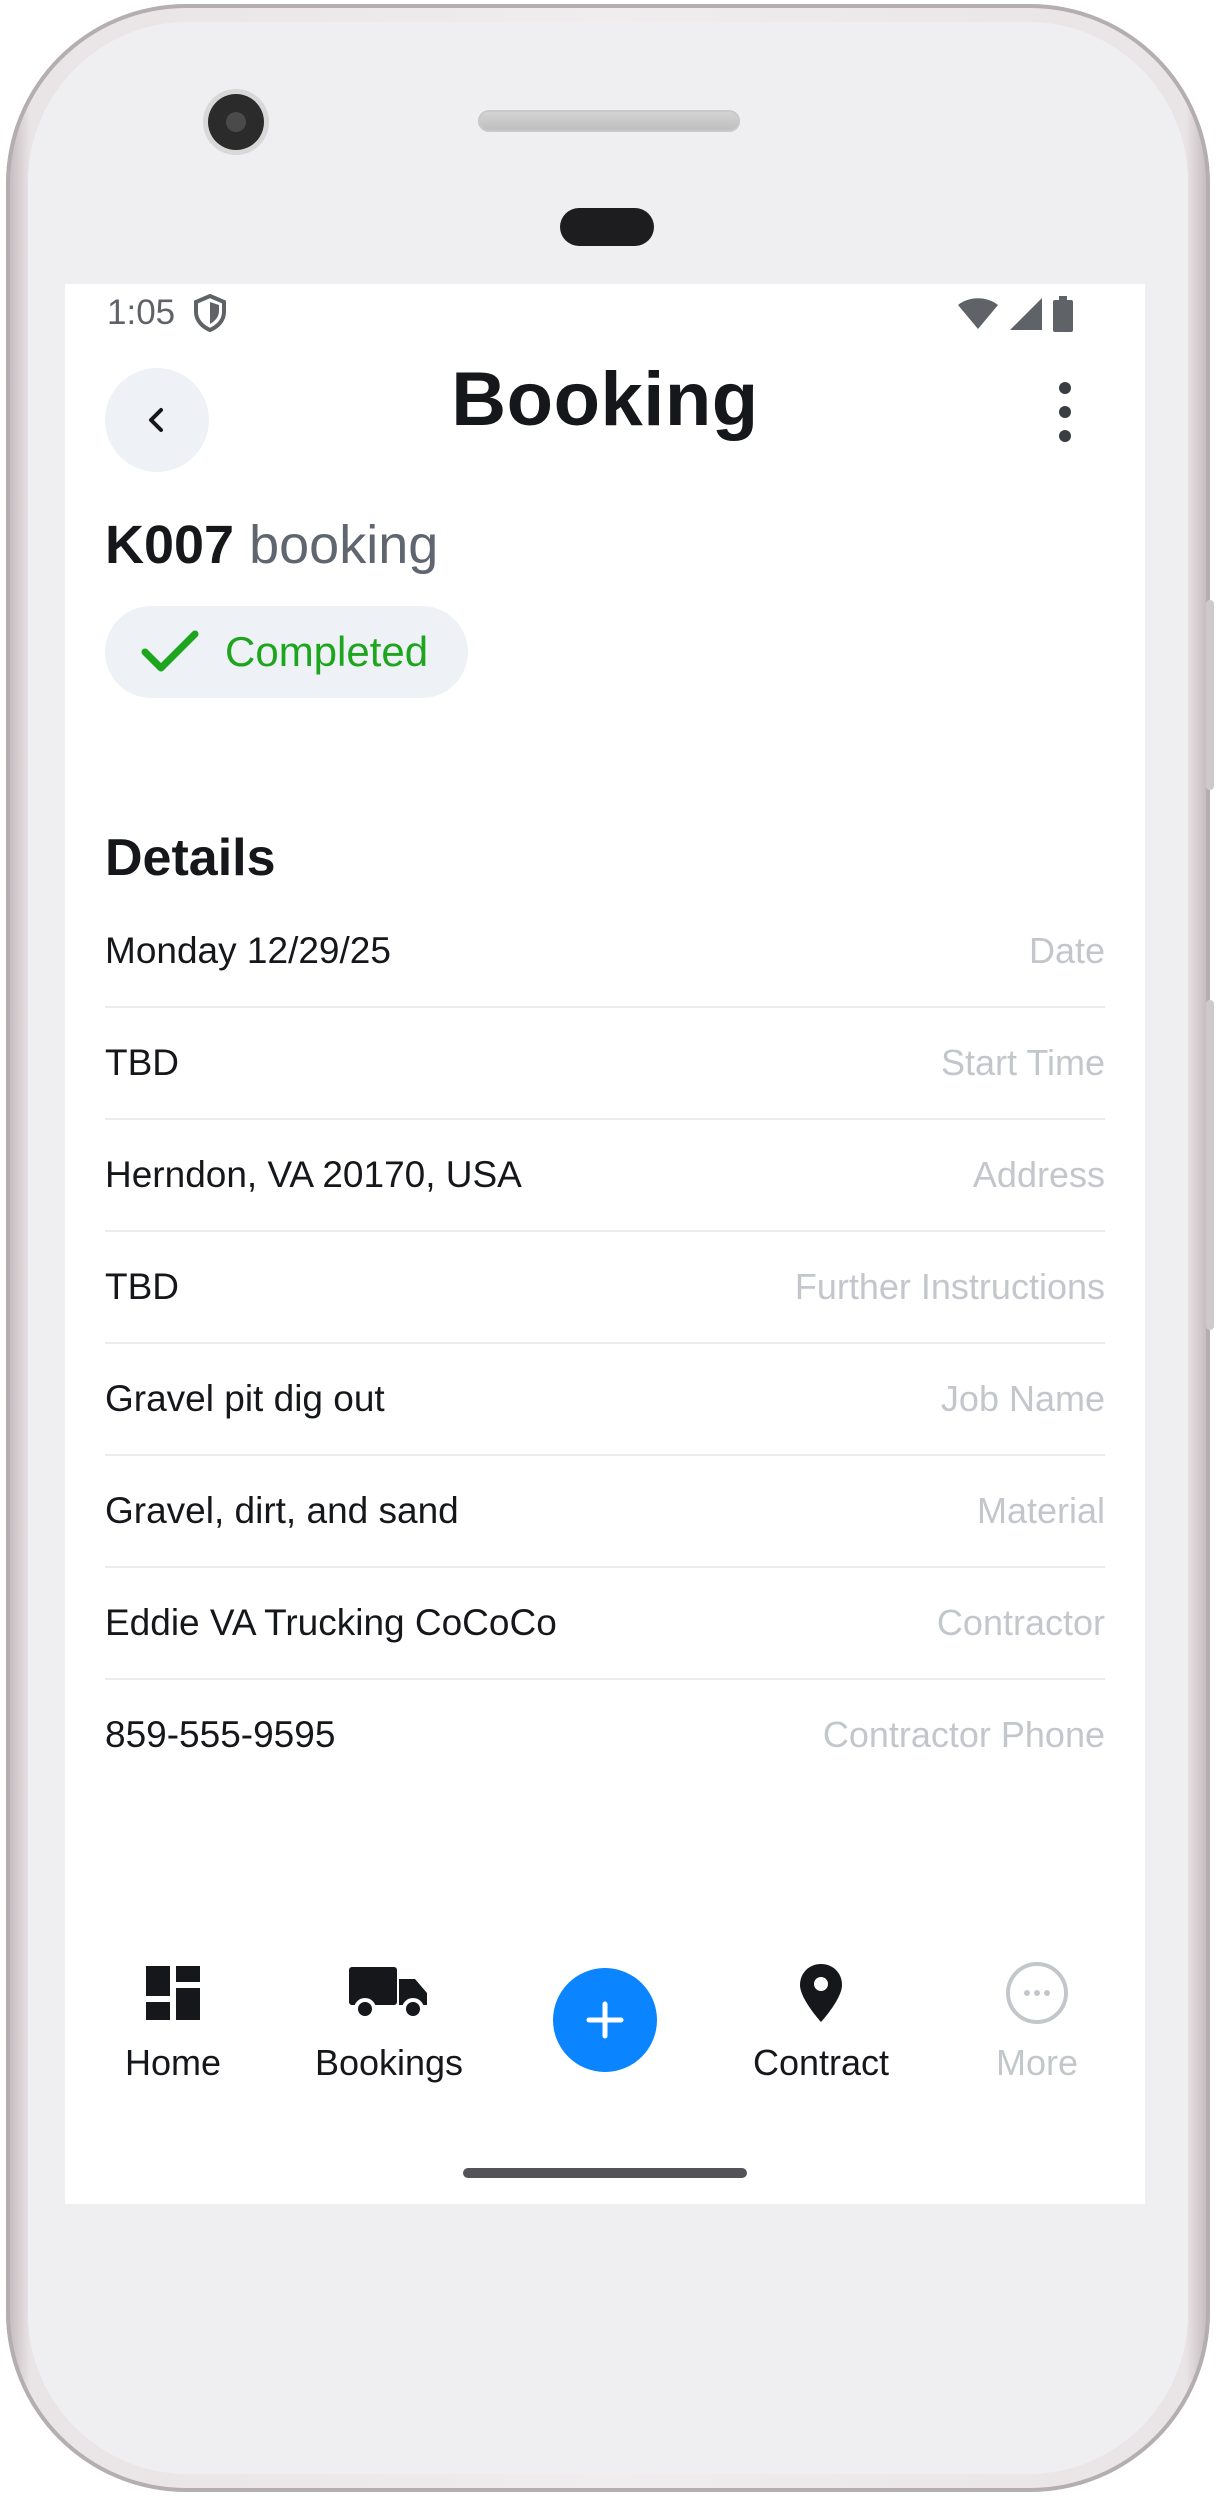 This screenshot has width=1222, height=2498. I want to click on shield-icon, so click(210, 313).